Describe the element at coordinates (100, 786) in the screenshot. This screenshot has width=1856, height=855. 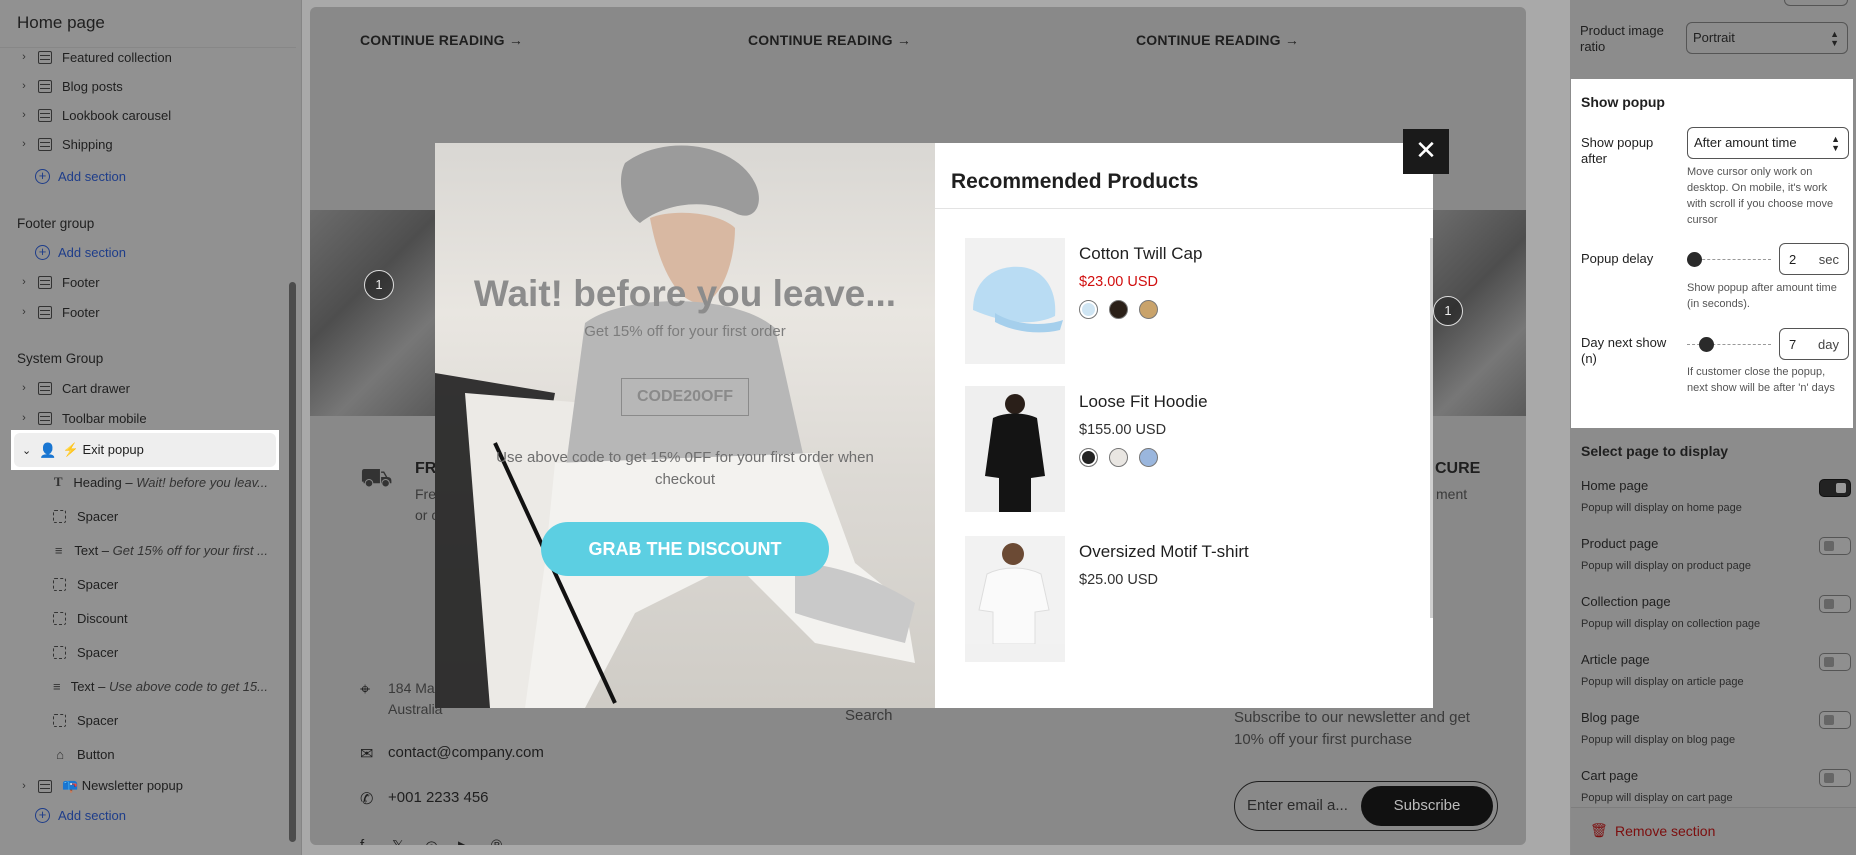
I see `section-newsletter-popup: › 📪 Newsletter popup` at that location.